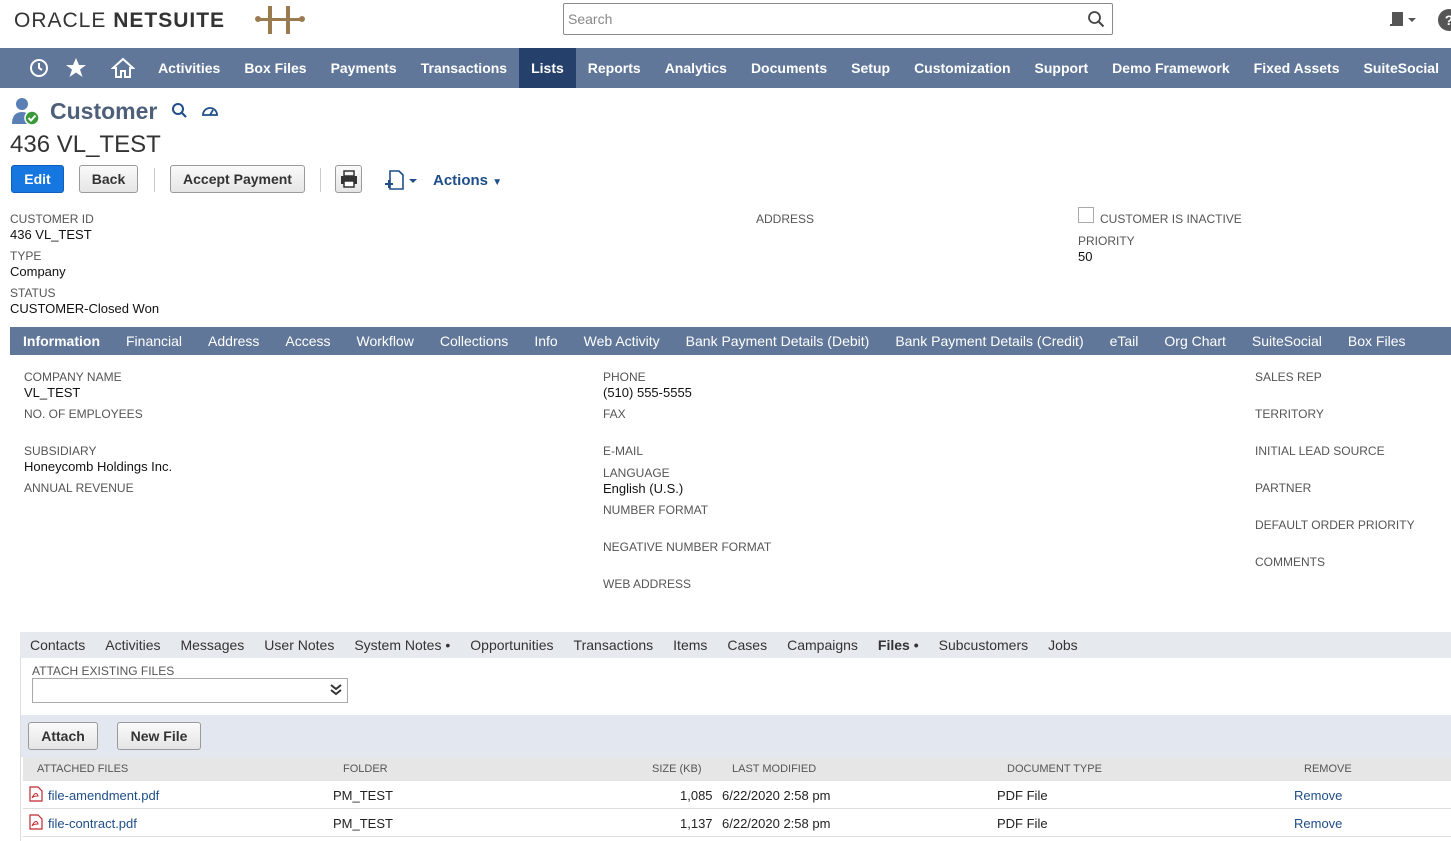 The height and width of the screenshot is (841, 1451). Describe the element at coordinates (180, 111) in the screenshot. I see `search-record-icon` at that location.